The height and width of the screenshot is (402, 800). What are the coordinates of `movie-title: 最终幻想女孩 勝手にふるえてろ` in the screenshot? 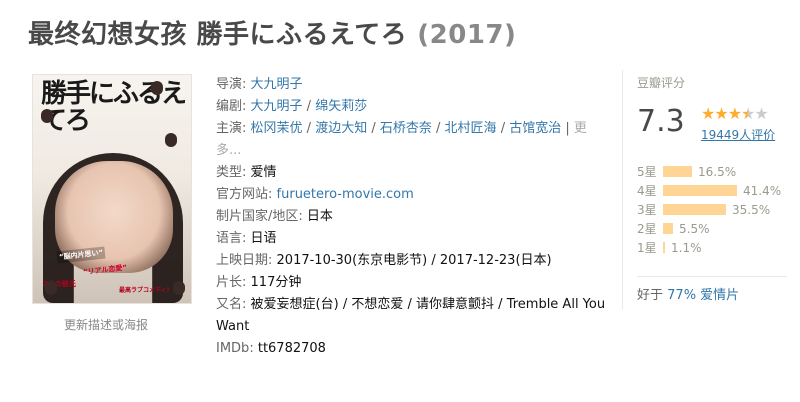 It's located at (218, 35).